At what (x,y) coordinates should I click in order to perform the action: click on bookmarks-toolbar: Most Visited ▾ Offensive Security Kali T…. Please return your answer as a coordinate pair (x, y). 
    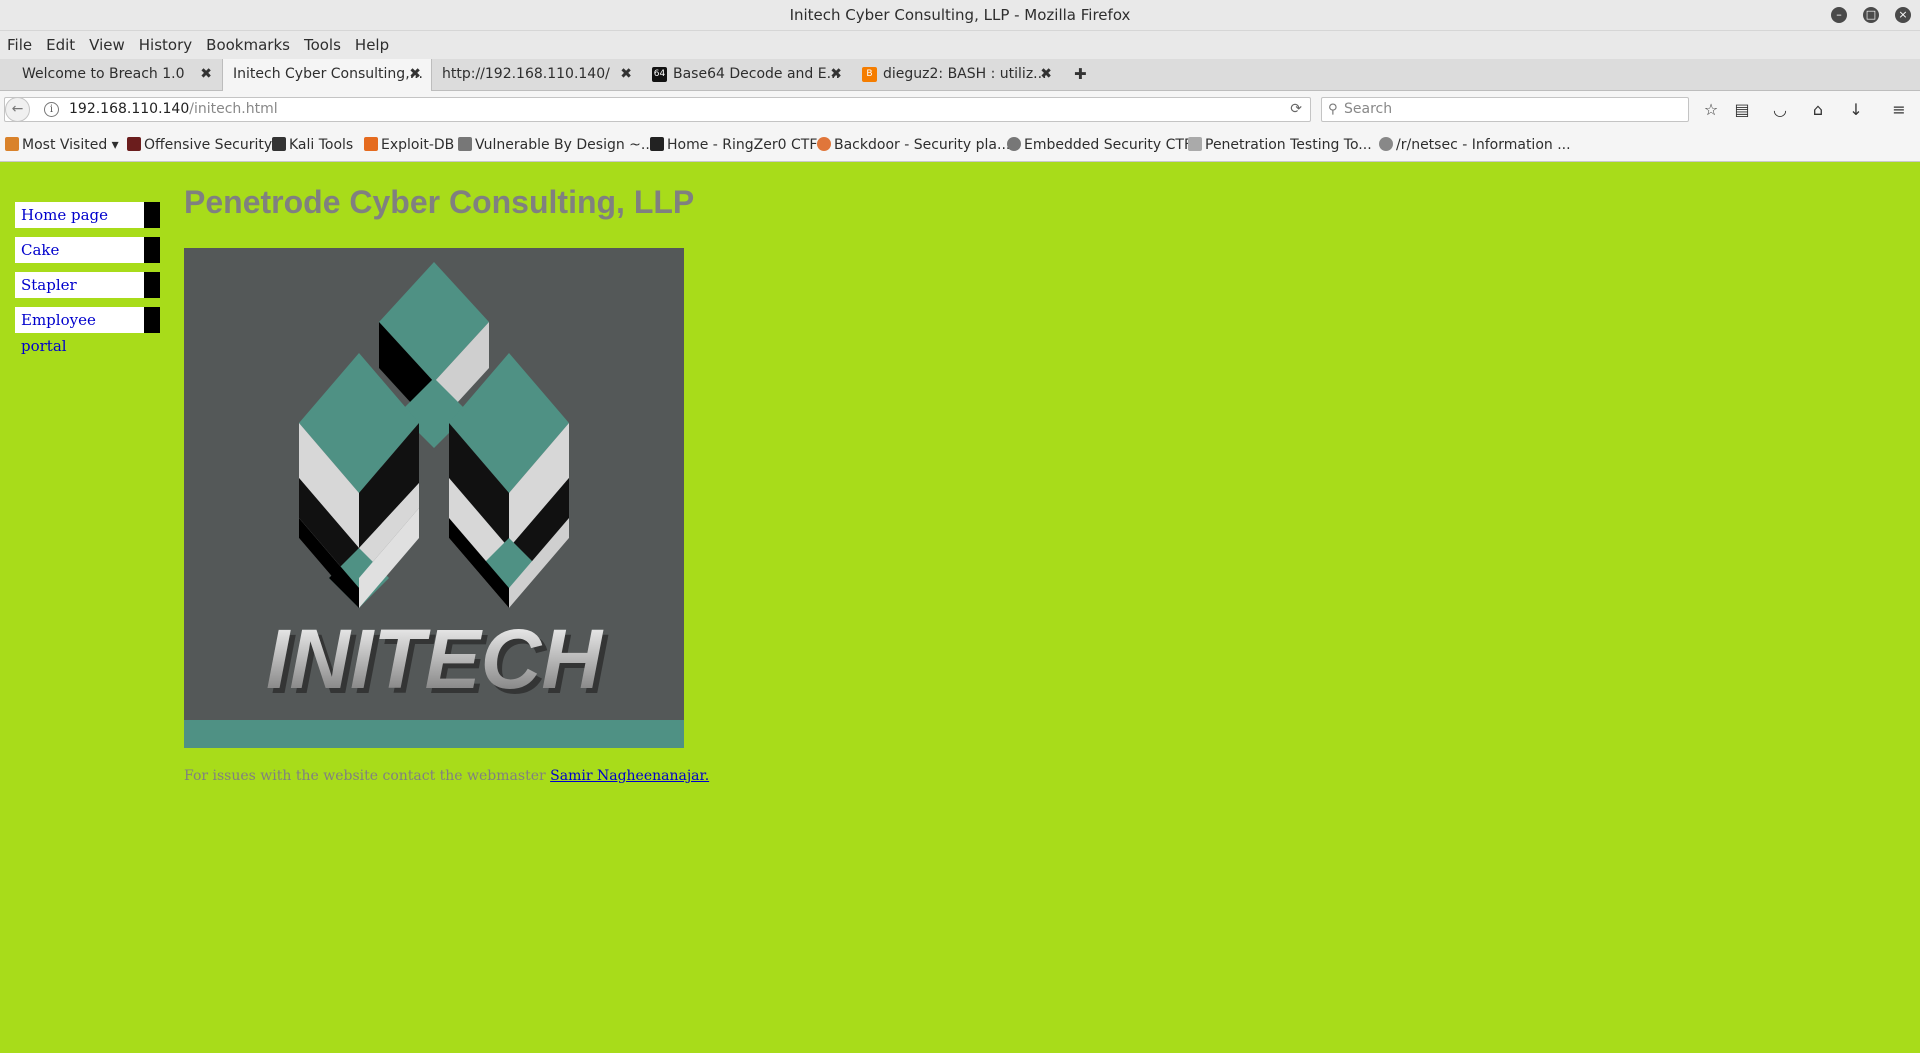
    Looking at the image, I should click on (960, 145).